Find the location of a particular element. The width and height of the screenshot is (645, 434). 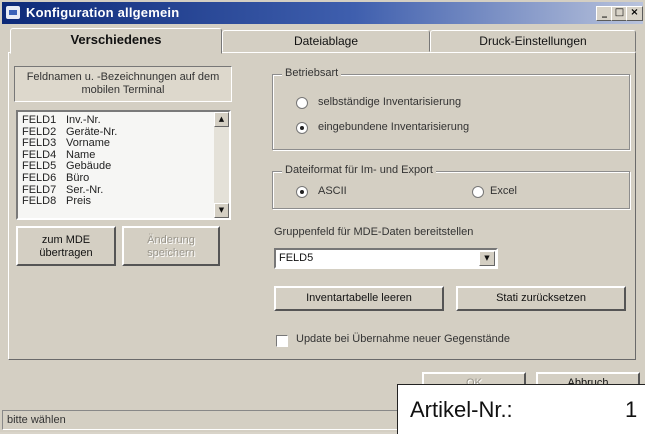

scroll-up-arrow-icon: ▲ is located at coordinates (221, 119).